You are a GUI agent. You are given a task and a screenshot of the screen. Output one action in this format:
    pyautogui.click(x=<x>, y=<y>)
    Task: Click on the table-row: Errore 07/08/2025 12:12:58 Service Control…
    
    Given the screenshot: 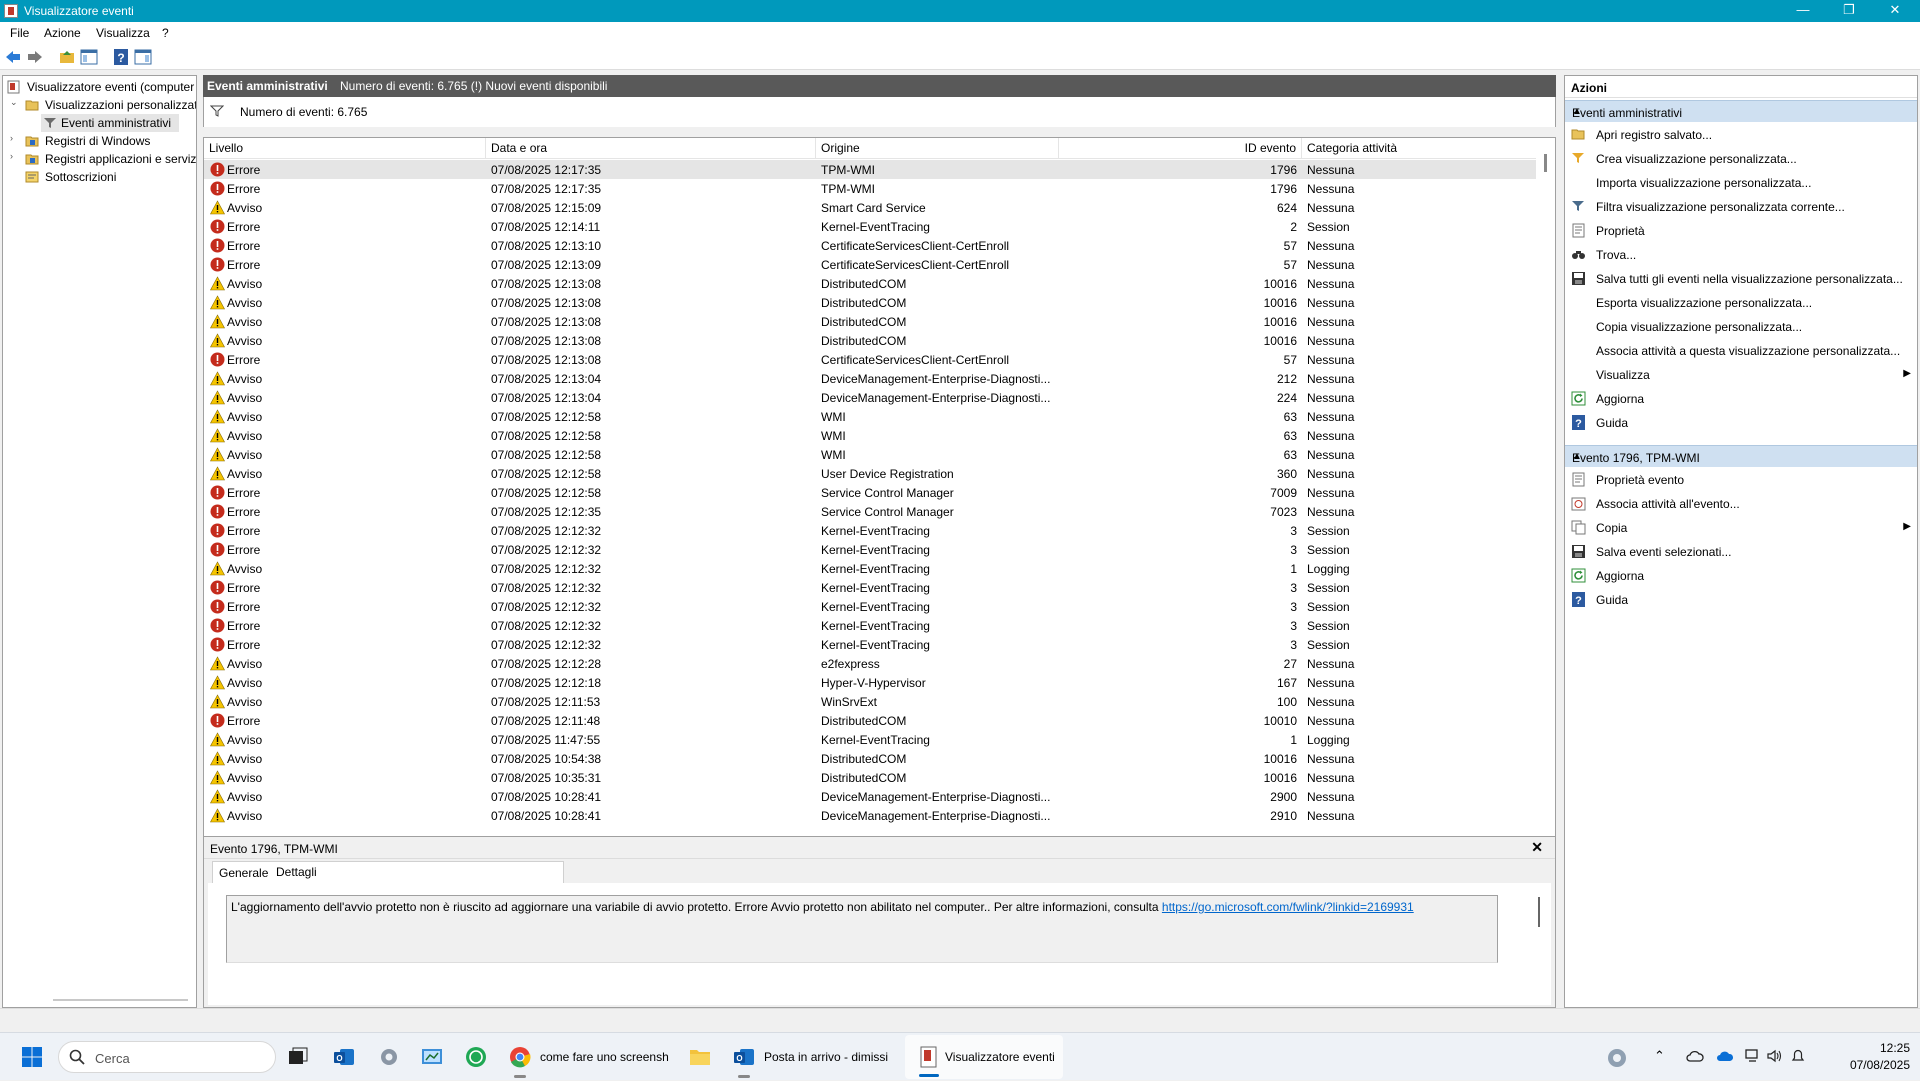 What is the action you would take?
    pyautogui.click(x=870, y=492)
    